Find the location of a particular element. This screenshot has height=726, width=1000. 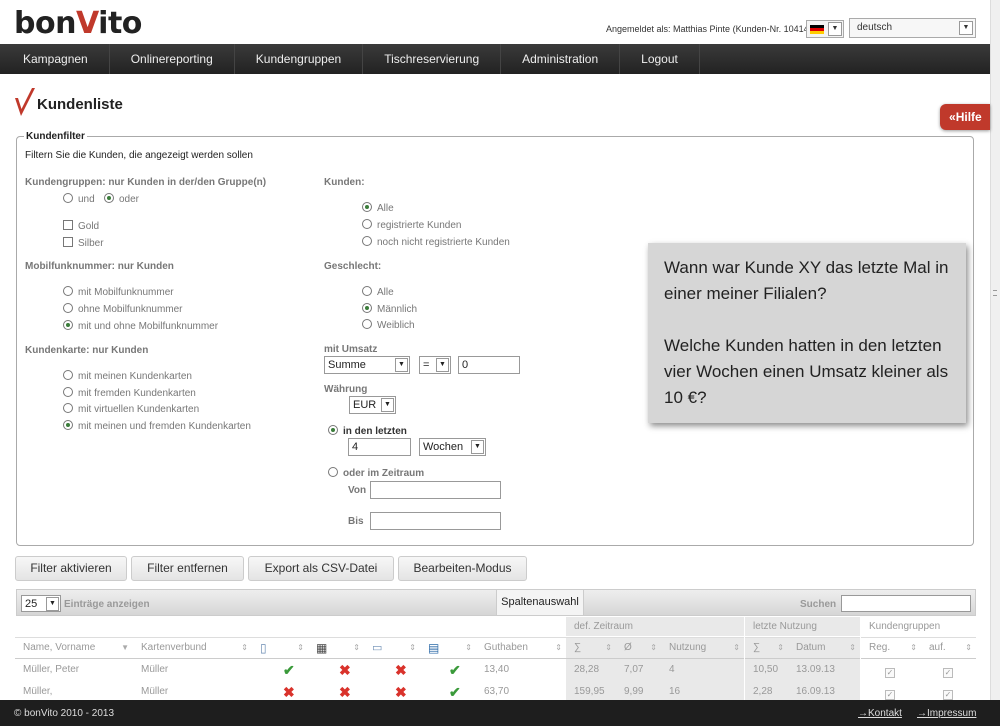

column-header-usage: Nutzung ⇕ is located at coordinates (702, 648).